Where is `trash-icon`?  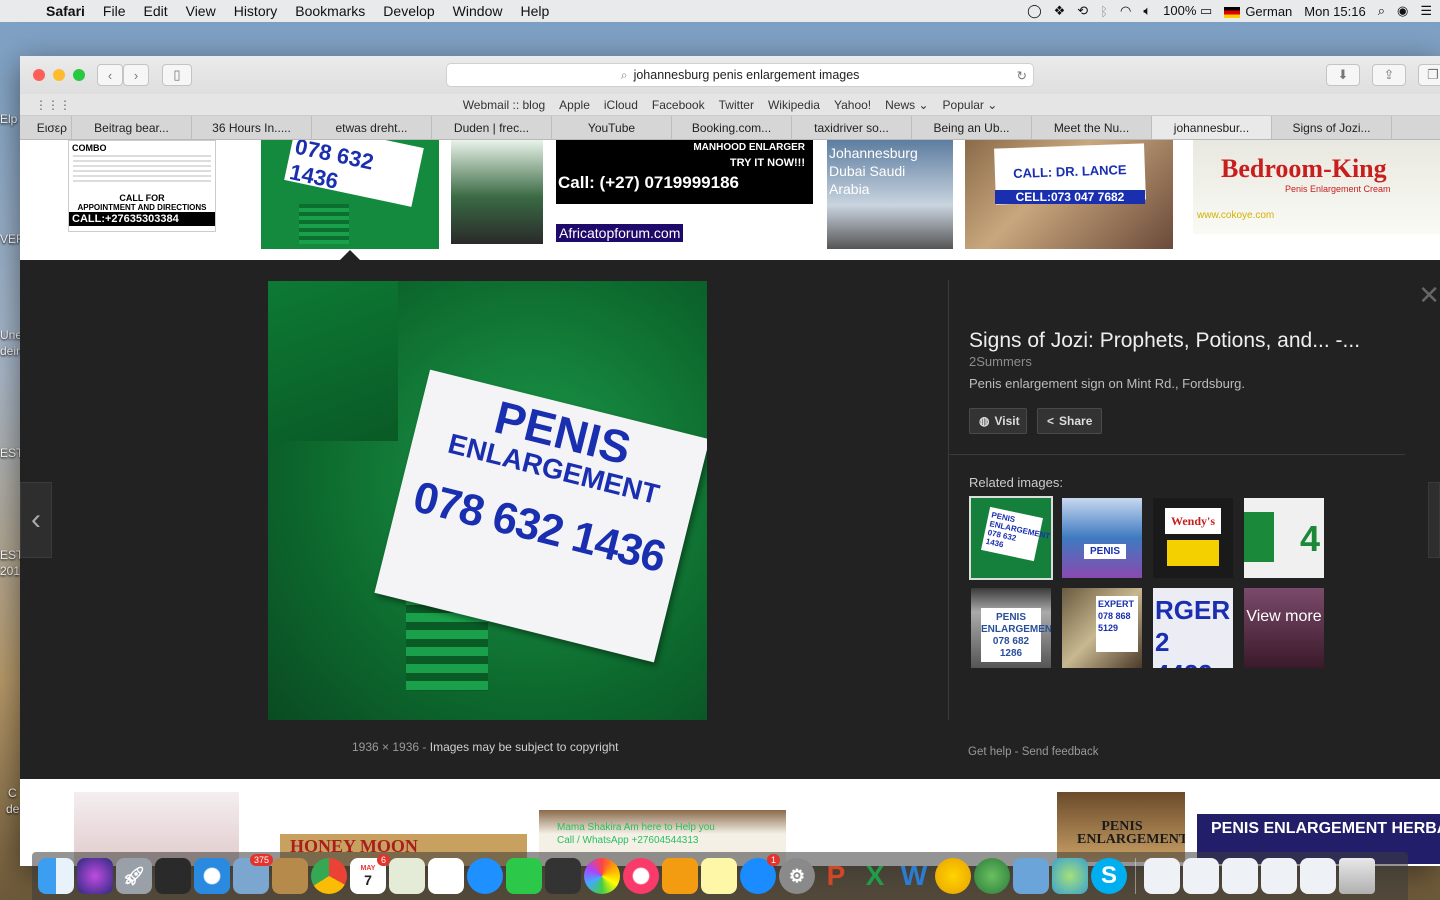
trash-icon is located at coordinates (1357, 876).